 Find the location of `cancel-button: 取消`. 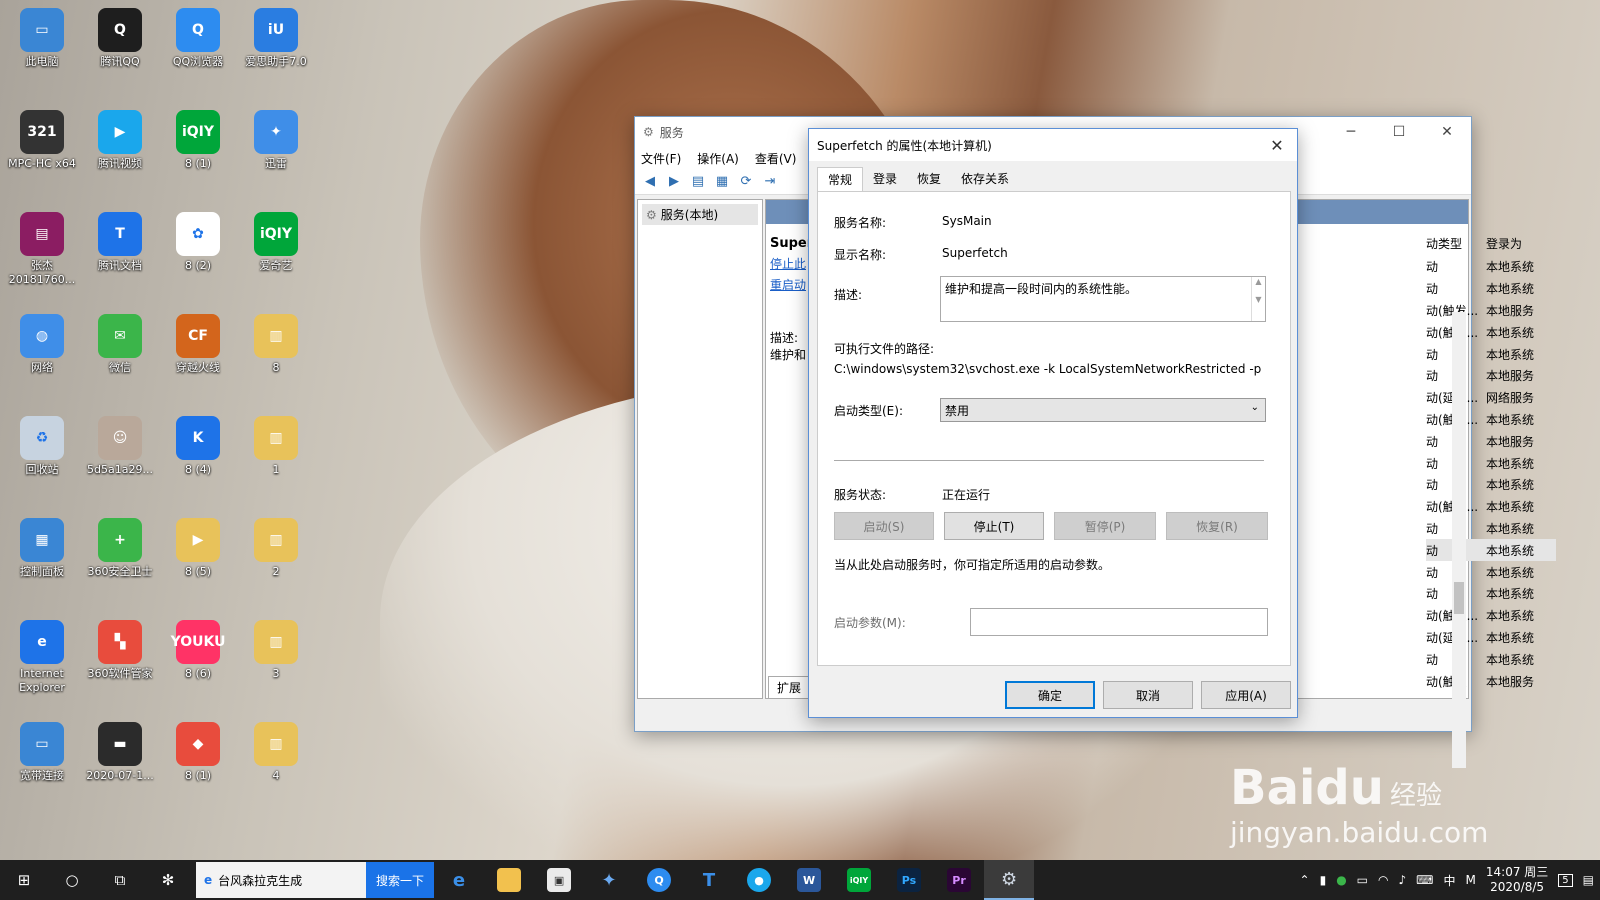

cancel-button: 取消 is located at coordinates (1148, 695).